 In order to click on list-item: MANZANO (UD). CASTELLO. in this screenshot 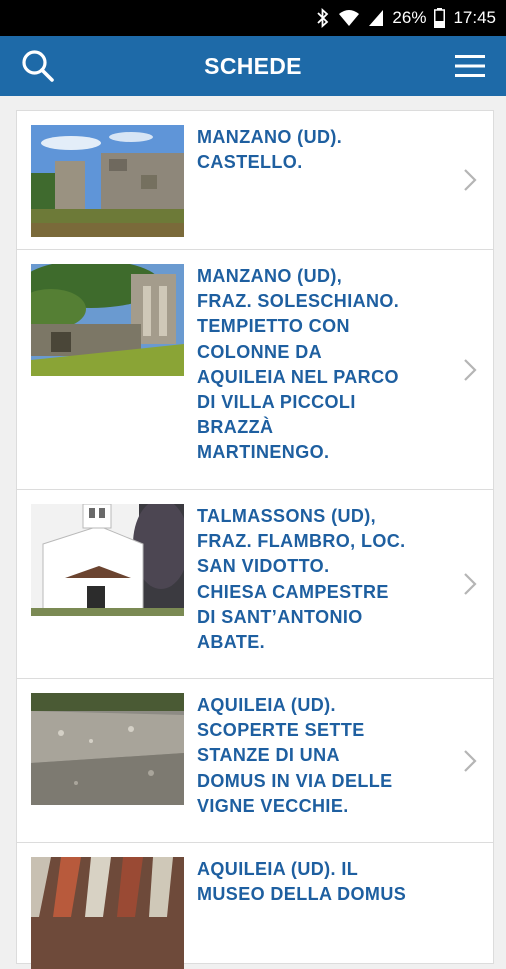, I will do `click(255, 180)`.